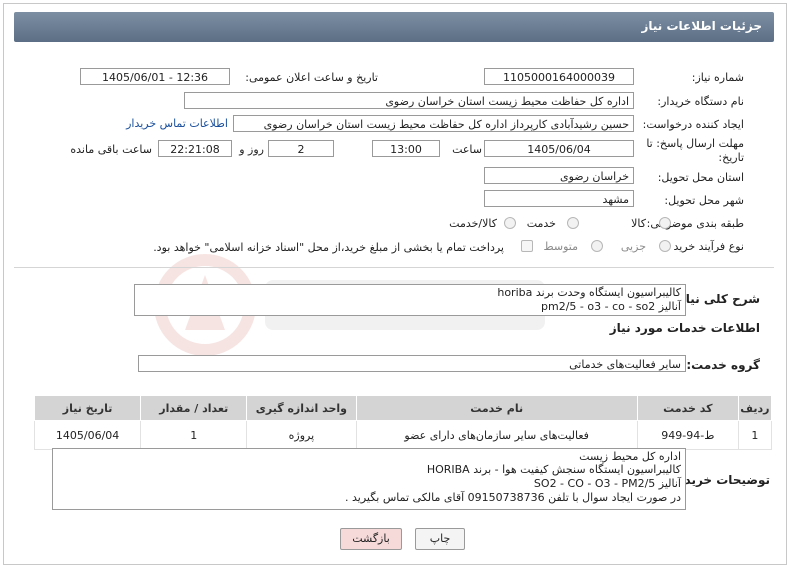 Image resolution: width=788 pixels, height=566 pixels. What do you see at coordinates (467, 149) in the screenshot?
I see `deadline-time-label: ساعت` at bounding box center [467, 149].